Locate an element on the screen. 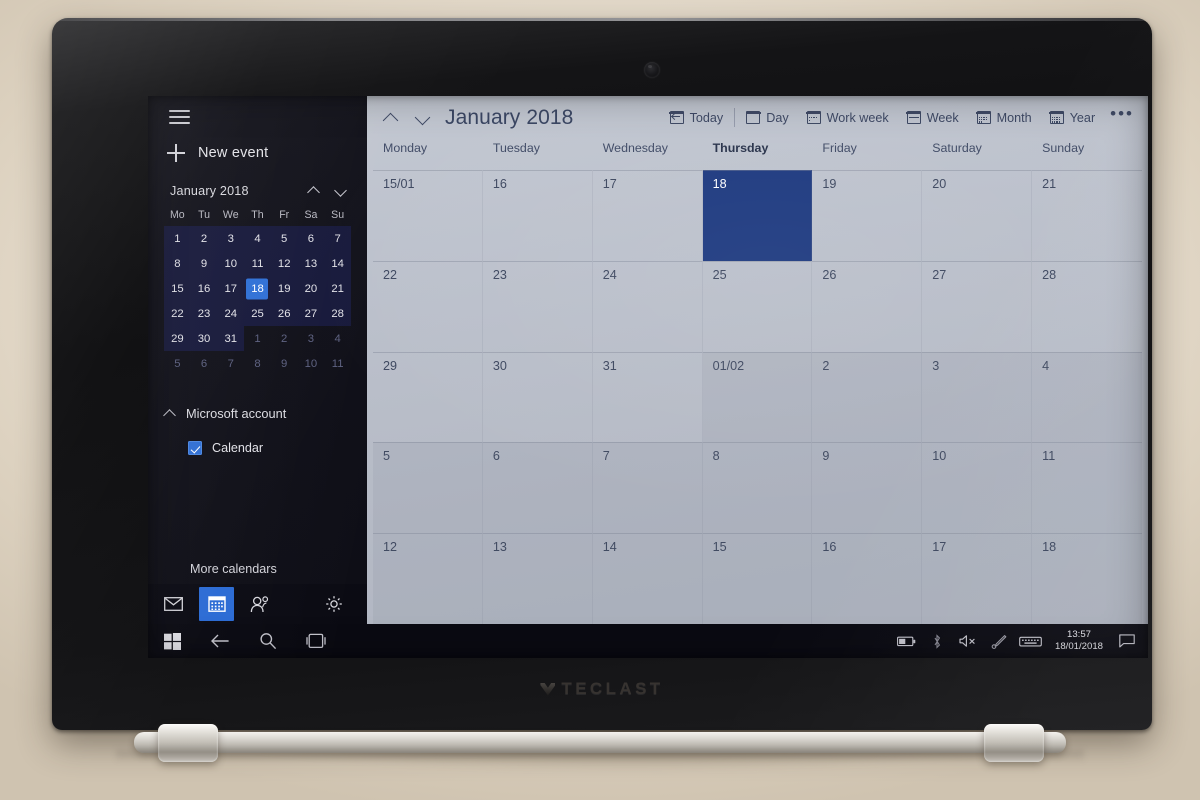  nav-people-icon is located at coordinates (259, 604).